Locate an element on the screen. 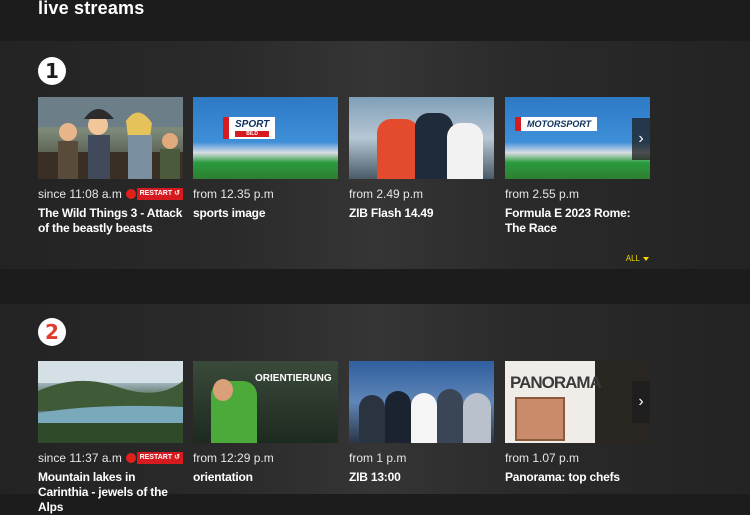 The image size is (750, 515). stream-time: from 12.35 p.m is located at coordinates (233, 194).